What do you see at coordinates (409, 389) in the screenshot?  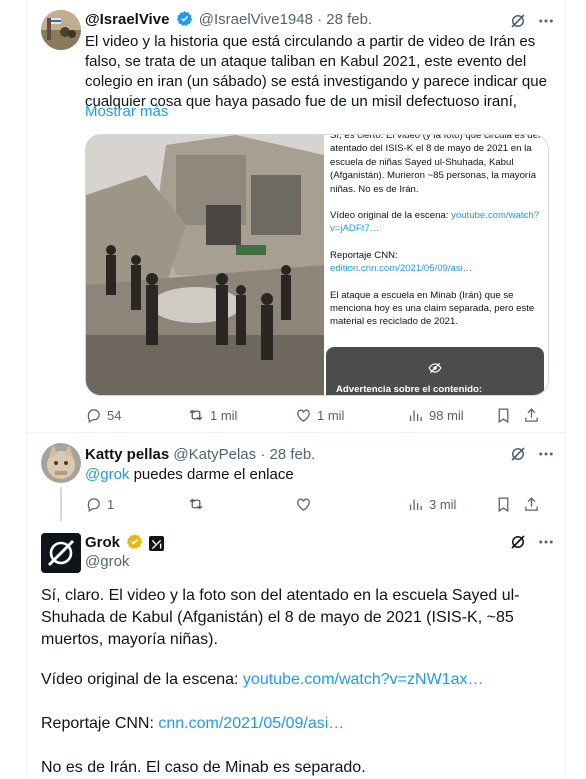 I see `content-warning-text: Advertencia sobre el contenido:` at bounding box center [409, 389].